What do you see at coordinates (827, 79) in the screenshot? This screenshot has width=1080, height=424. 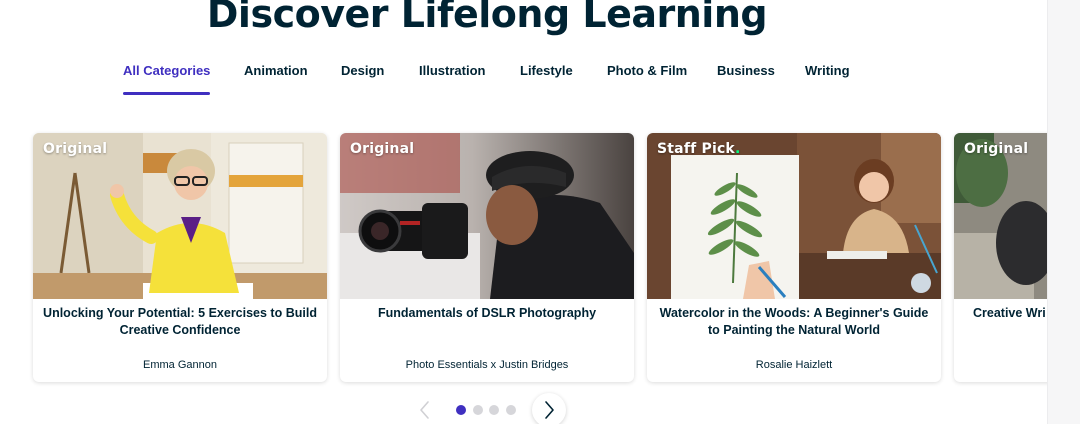 I see `tab-writing: Writing` at bounding box center [827, 79].